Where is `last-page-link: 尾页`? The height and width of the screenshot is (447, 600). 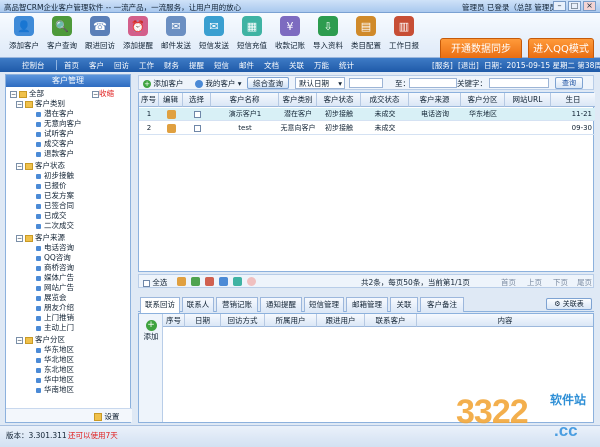 last-page-link: 尾页 is located at coordinates (584, 282).